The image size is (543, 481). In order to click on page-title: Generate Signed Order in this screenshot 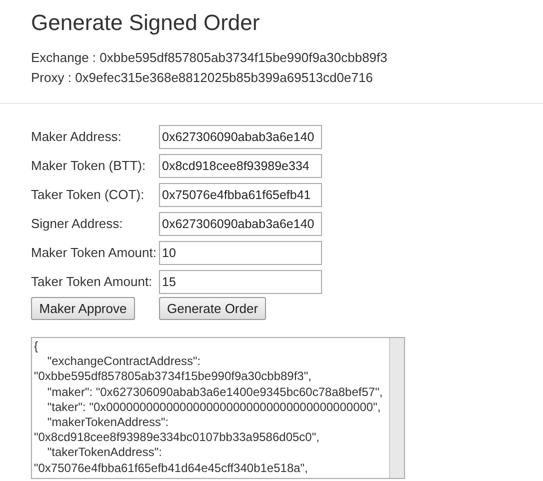, I will do `click(146, 23)`.